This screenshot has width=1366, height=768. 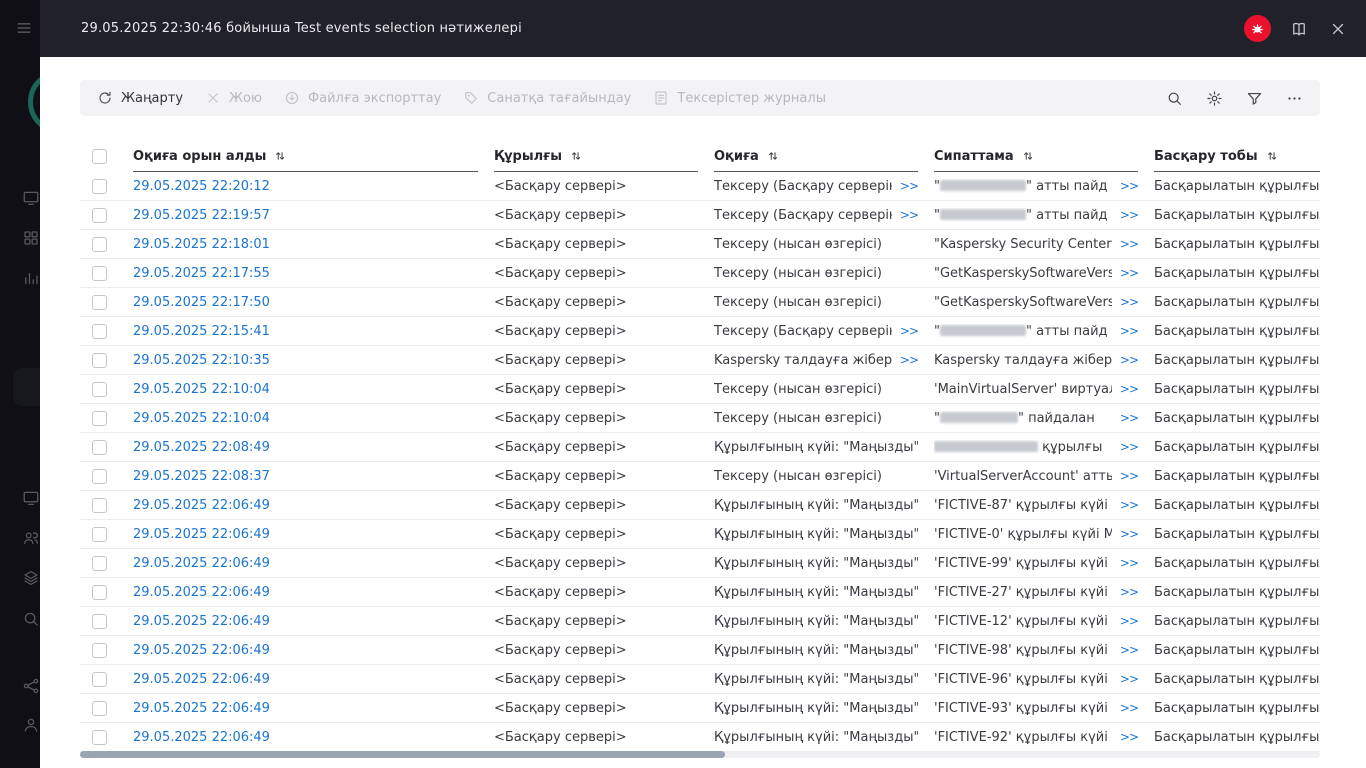 I want to click on search-button, so click(x=1174, y=98).